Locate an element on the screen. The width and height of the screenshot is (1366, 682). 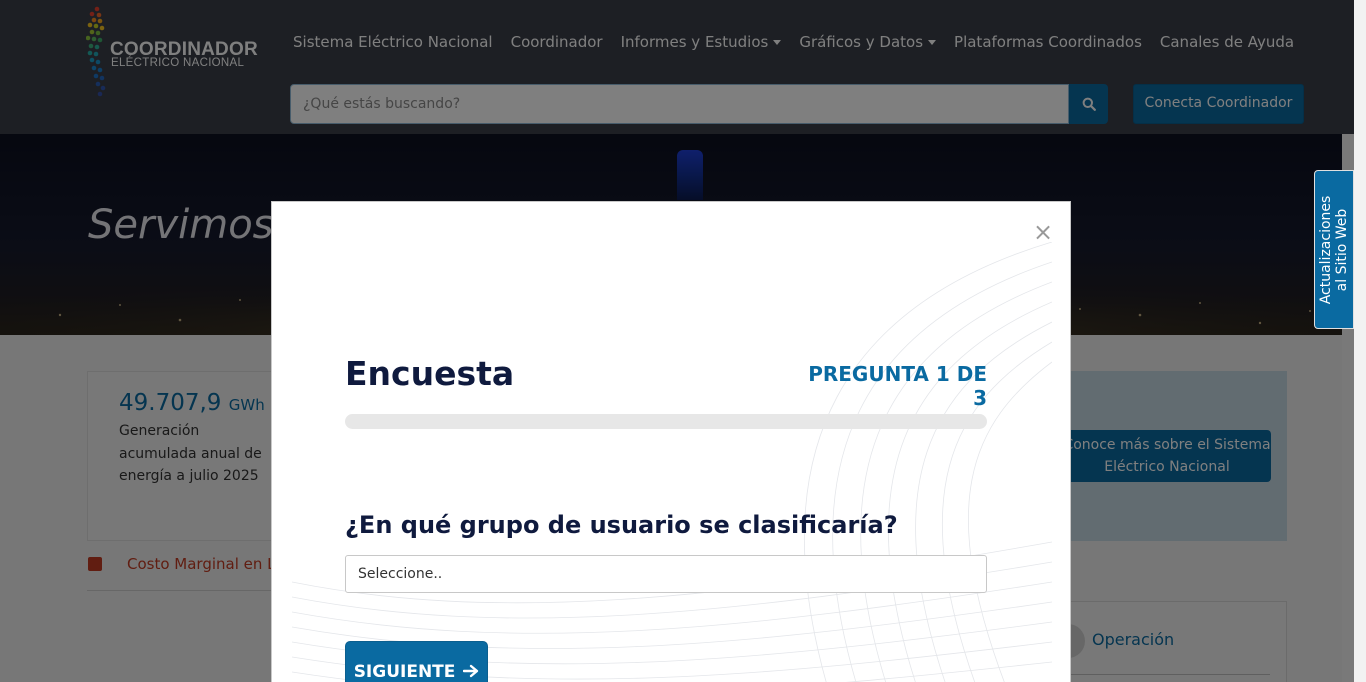
actualizaciones-tab: Actualizaciones al Sitio Web is located at coordinates (1334, 249).